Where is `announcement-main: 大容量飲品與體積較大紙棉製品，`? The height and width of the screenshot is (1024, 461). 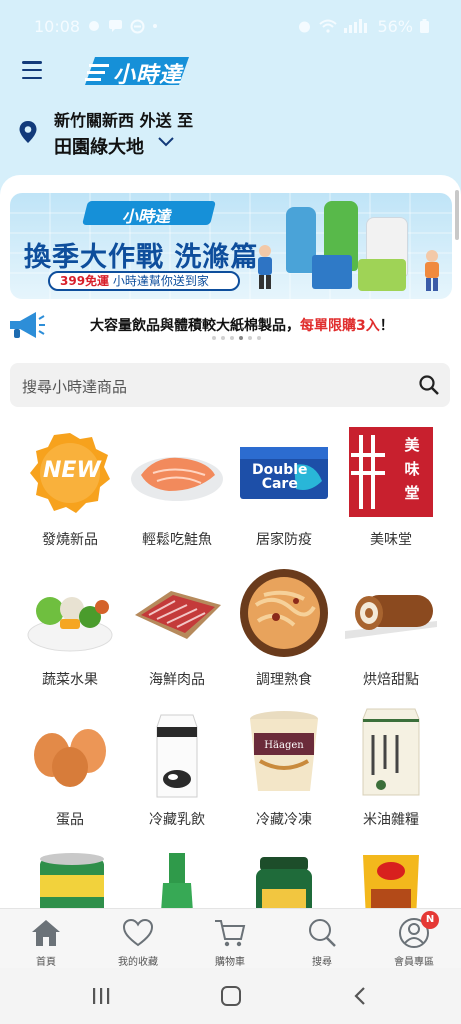 announcement-main: 大容量飲品與體積較大紙棉製品， is located at coordinates (195, 326).